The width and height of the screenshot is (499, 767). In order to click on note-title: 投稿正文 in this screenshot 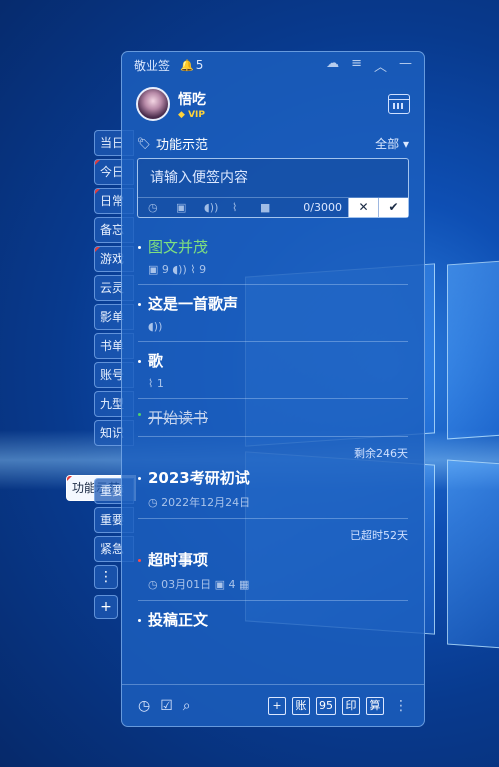, I will do `click(178, 620)`.